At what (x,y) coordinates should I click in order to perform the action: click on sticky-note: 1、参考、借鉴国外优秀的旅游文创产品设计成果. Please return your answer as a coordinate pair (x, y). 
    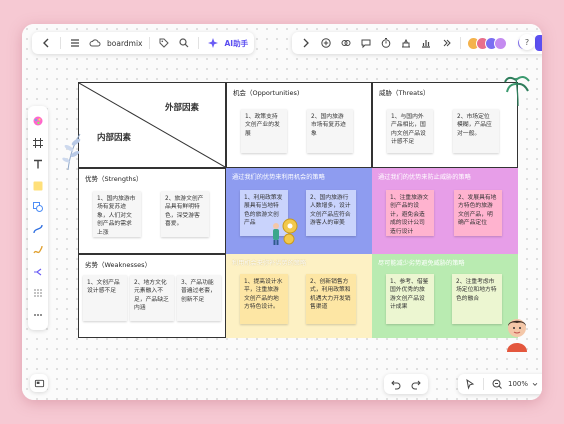
    Looking at the image, I should click on (410, 299).